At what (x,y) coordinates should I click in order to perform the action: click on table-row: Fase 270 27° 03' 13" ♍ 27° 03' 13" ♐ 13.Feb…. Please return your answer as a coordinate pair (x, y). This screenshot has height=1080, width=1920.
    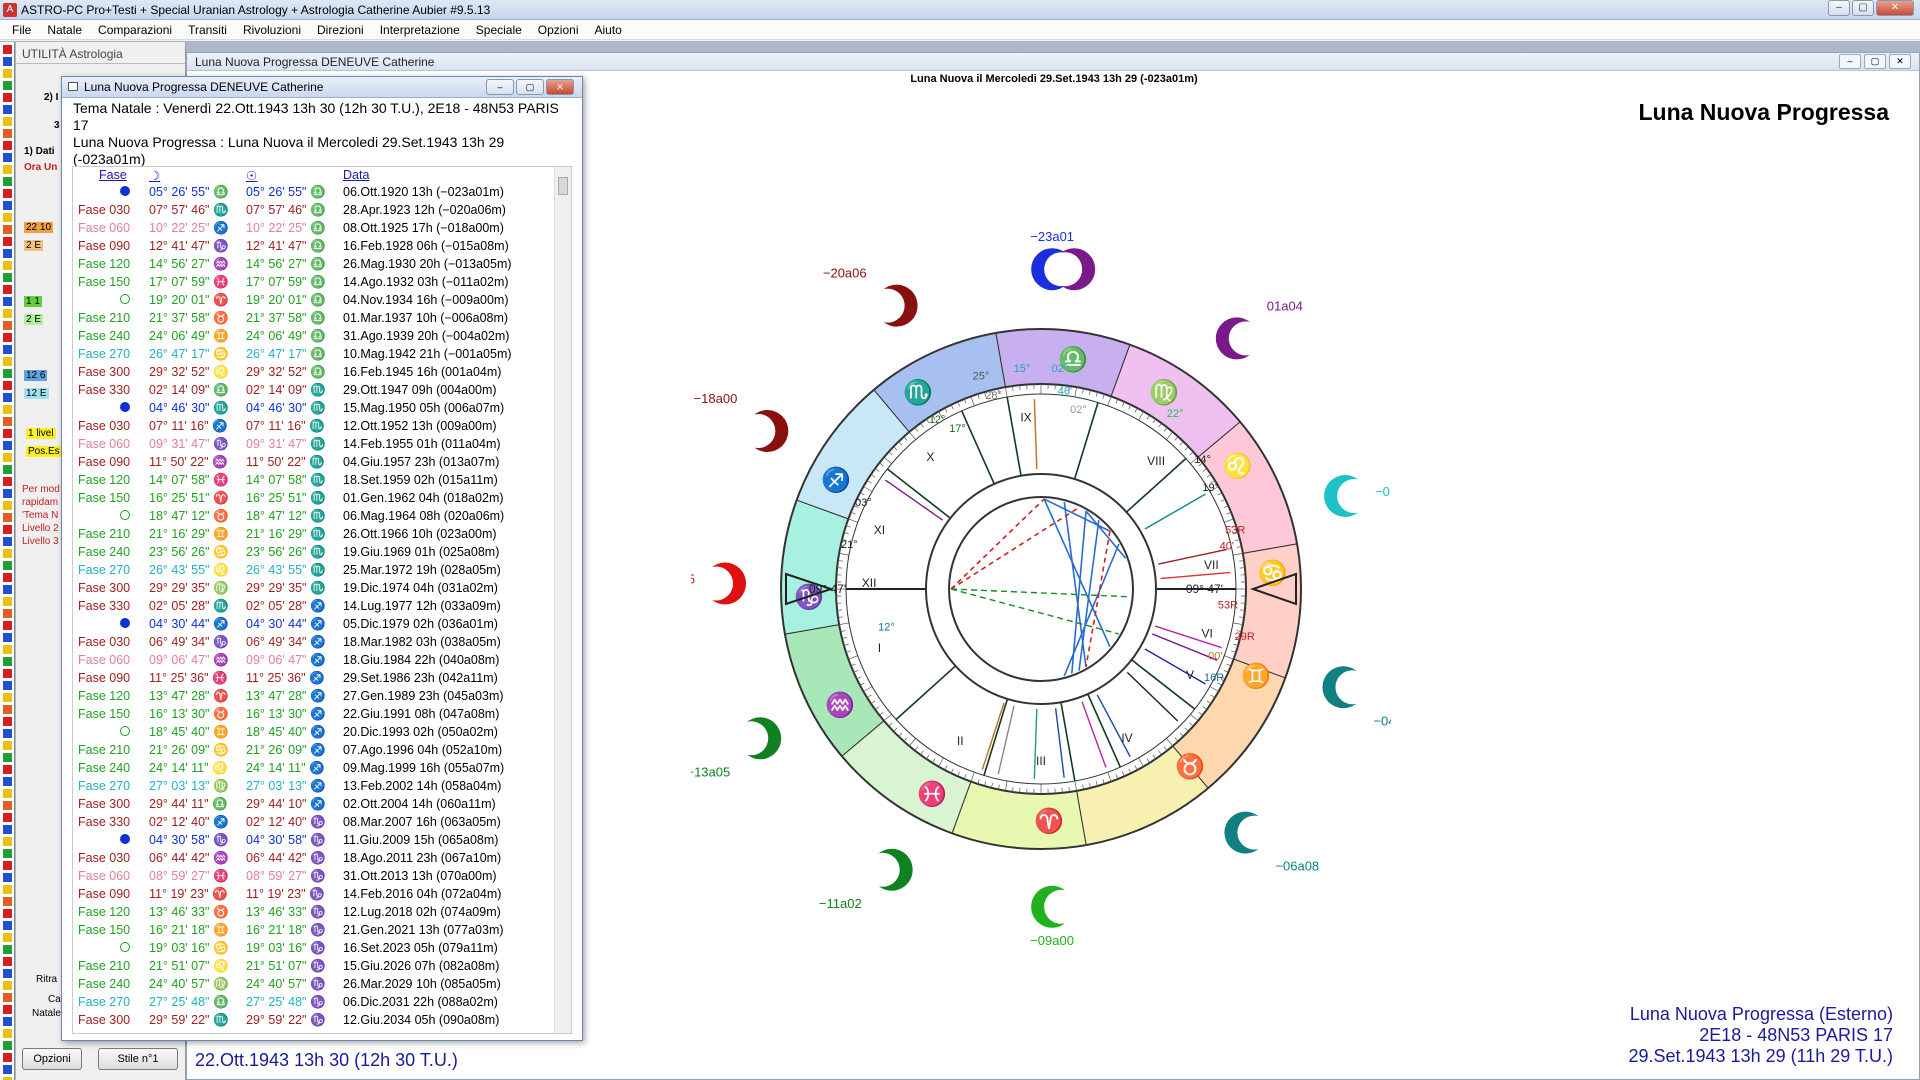
    Looking at the image, I should click on (313, 786).